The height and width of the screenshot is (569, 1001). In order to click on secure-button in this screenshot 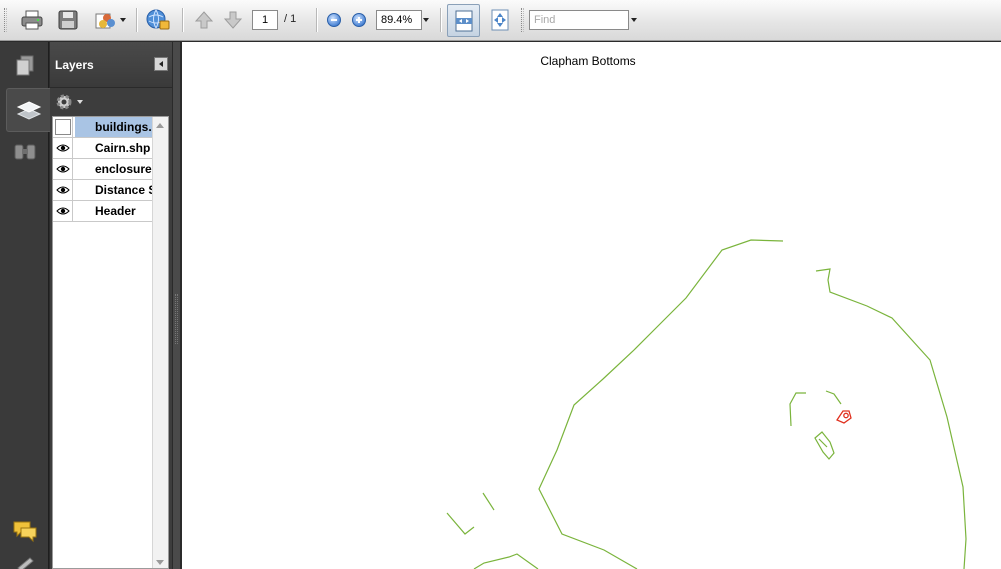, I will do `click(158, 20)`.